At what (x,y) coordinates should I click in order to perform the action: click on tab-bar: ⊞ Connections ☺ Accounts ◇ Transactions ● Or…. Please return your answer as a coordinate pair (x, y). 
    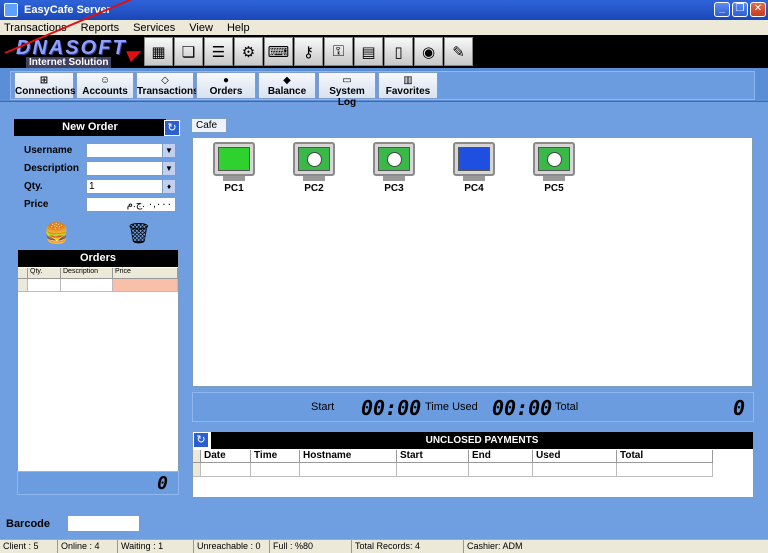
    Looking at the image, I should click on (384, 88).